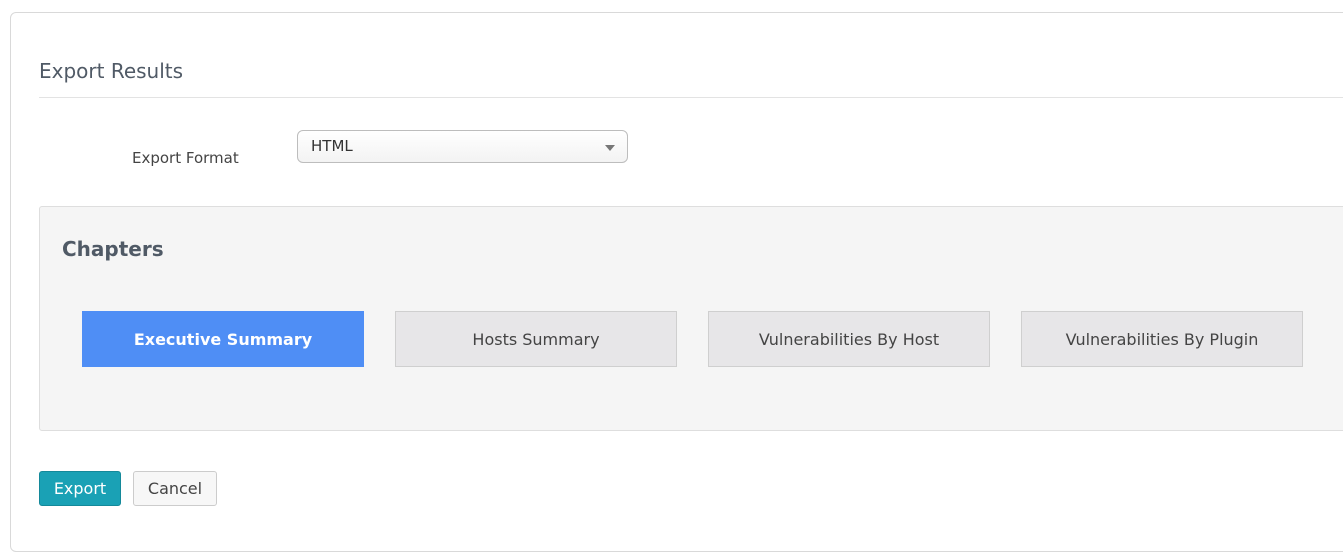 The image size is (1343, 552). I want to click on chapter-vulnerabilities-by-plugin: Vulnerabilities By Plugin, so click(1162, 339).